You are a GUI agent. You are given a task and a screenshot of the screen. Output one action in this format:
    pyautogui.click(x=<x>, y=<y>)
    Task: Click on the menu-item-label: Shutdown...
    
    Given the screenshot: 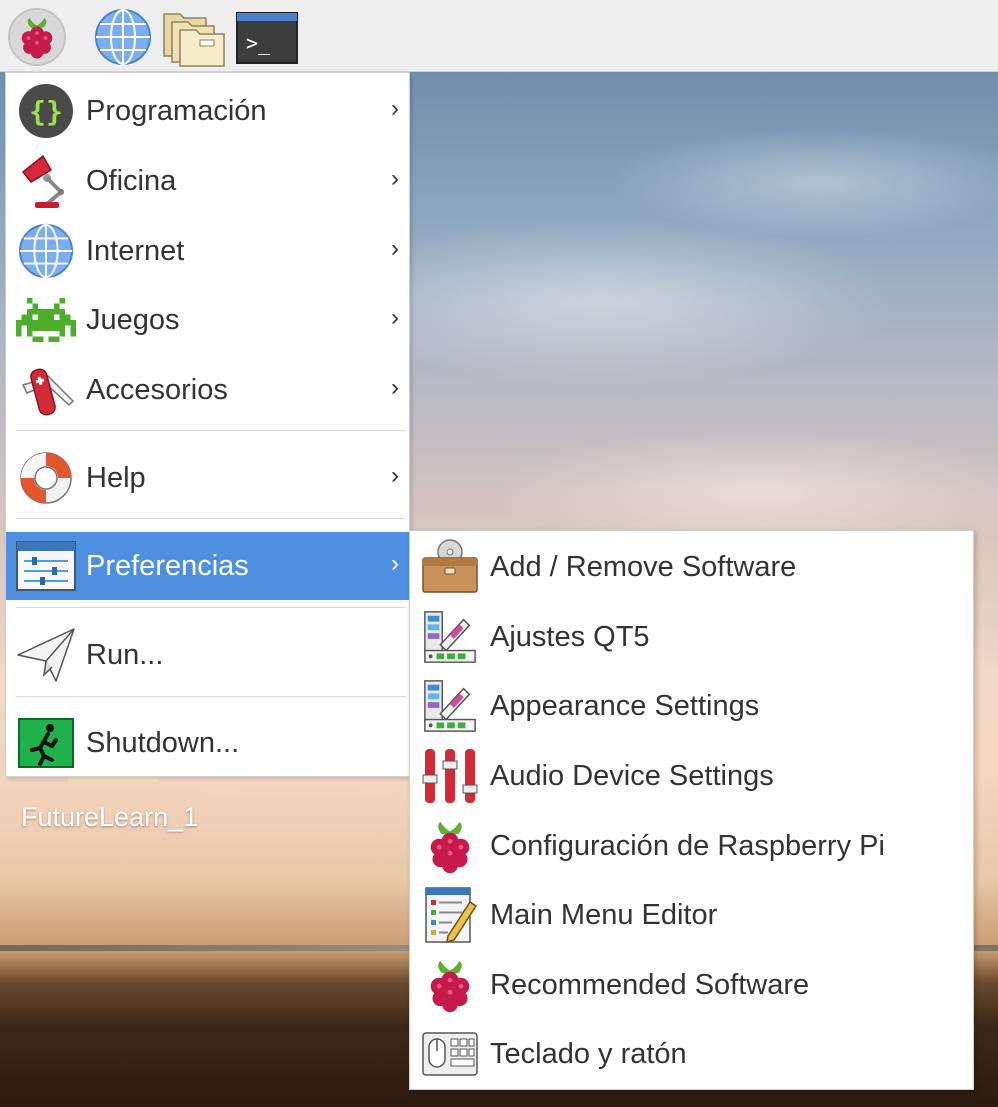 What is the action you would take?
    pyautogui.click(x=163, y=742)
    